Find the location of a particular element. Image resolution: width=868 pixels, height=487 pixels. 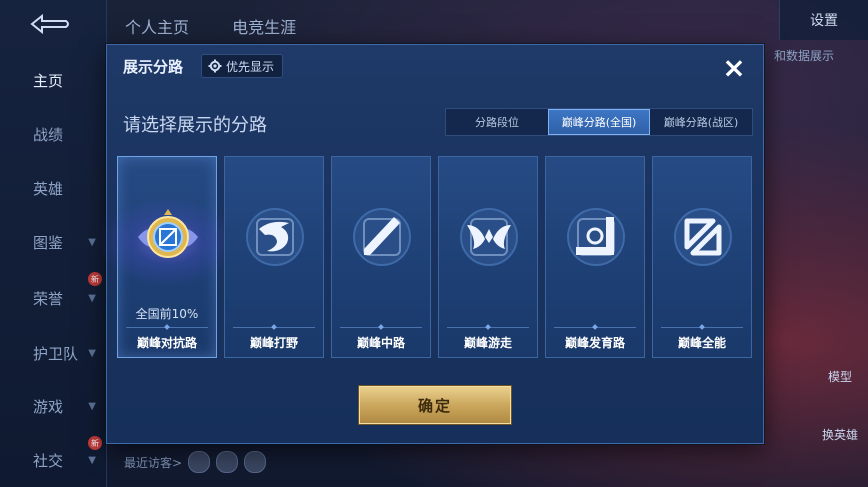

tab-peak-lane-national: 巅峰分路(全国) is located at coordinates (599, 122).